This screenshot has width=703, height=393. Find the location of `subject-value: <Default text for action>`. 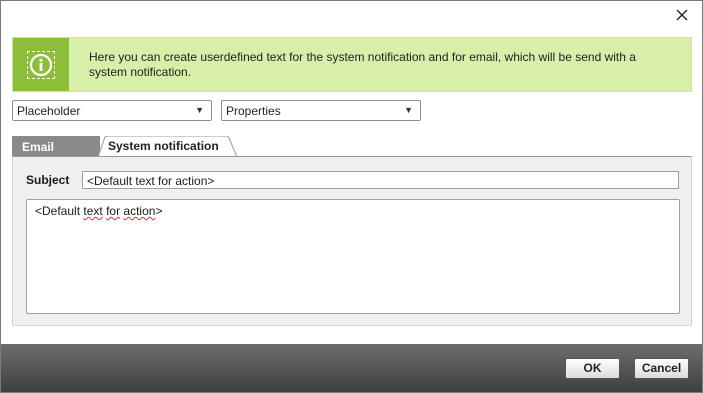

subject-value: <Default text for action> is located at coordinates (151, 181).